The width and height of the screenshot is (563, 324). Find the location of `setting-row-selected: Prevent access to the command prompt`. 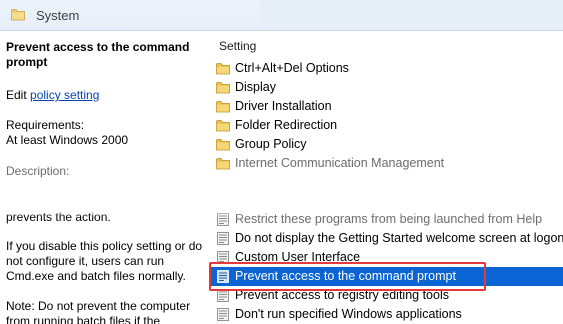

setting-row-selected: Prevent access to the command prompt is located at coordinates (386, 276).